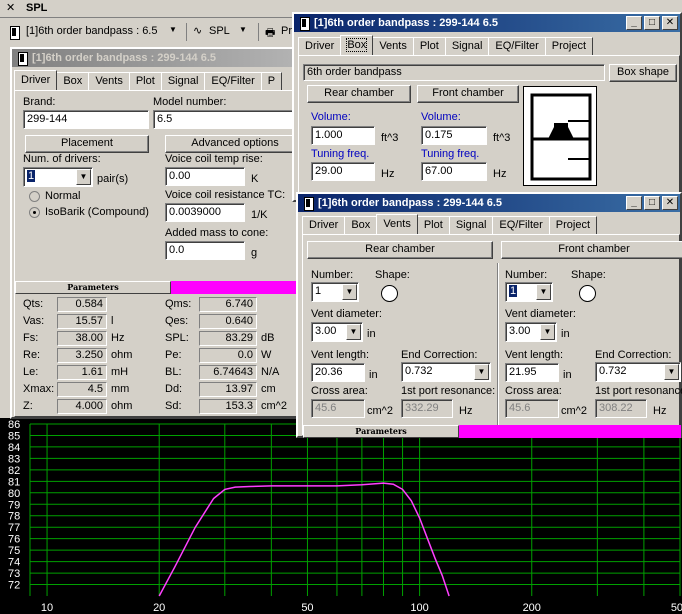 The image size is (682, 614). I want to click on rear-tuning-input: 29.00, so click(343, 171).